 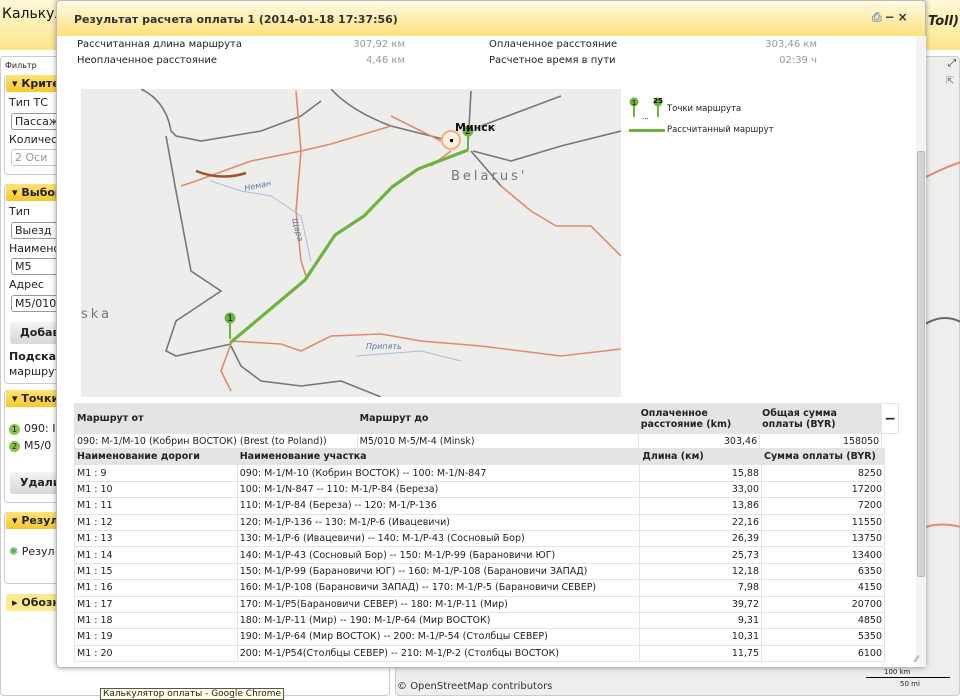 I want to click on road-name: M1 : 11, so click(x=156, y=506).